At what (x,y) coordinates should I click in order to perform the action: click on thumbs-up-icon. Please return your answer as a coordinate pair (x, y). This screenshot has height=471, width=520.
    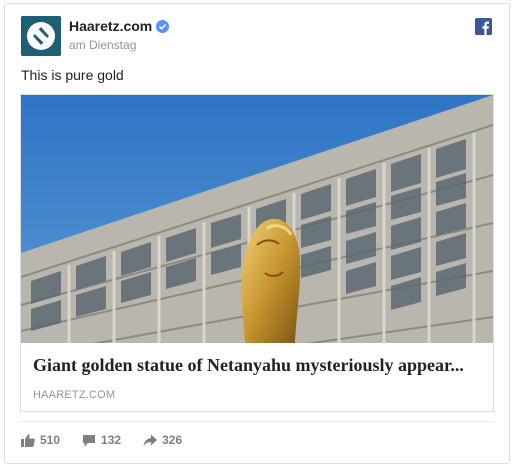
    Looking at the image, I should click on (28, 440).